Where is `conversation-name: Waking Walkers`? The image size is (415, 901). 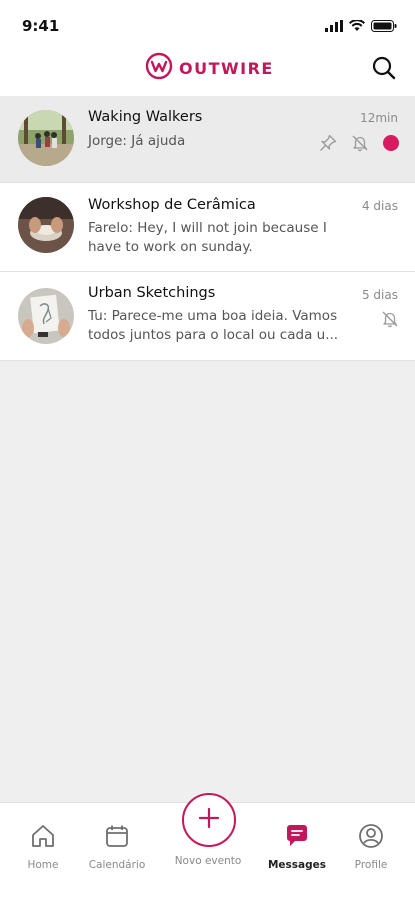
conversation-name: Waking Walkers is located at coordinates (145, 117).